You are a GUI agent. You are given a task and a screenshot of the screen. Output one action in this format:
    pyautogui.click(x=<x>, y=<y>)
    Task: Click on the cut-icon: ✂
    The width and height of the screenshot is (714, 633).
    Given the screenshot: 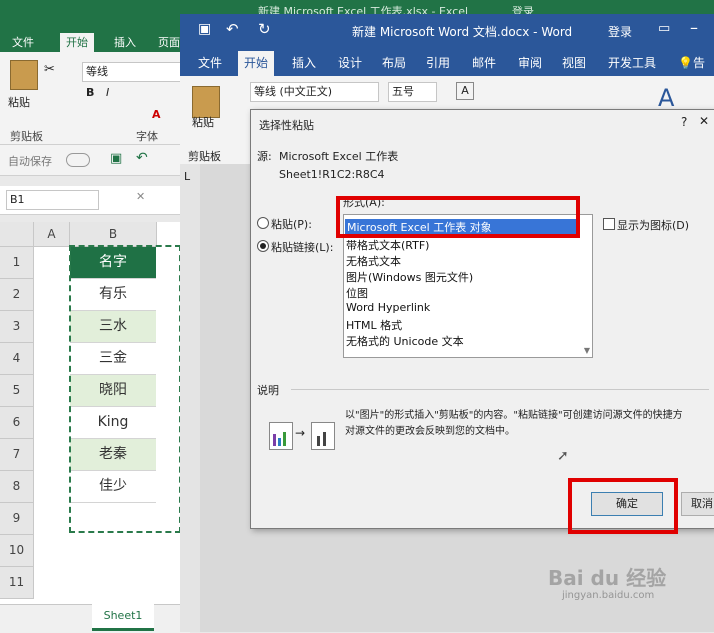 What is the action you would take?
    pyautogui.click(x=49, y=69)
    